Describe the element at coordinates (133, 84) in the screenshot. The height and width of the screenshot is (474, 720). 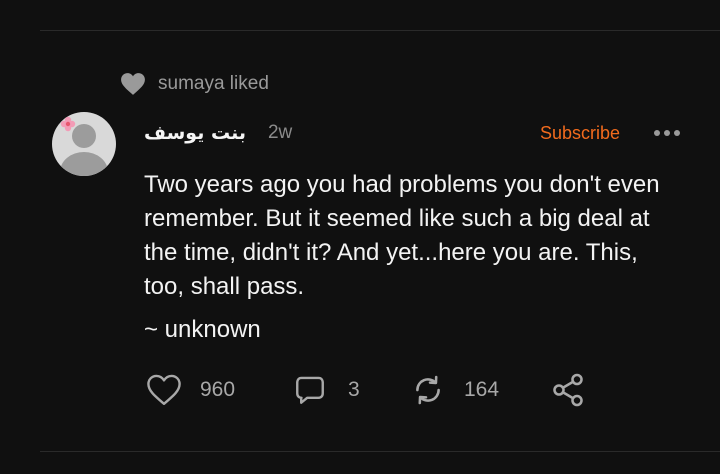
I see `heart-filled-icon` at that location.